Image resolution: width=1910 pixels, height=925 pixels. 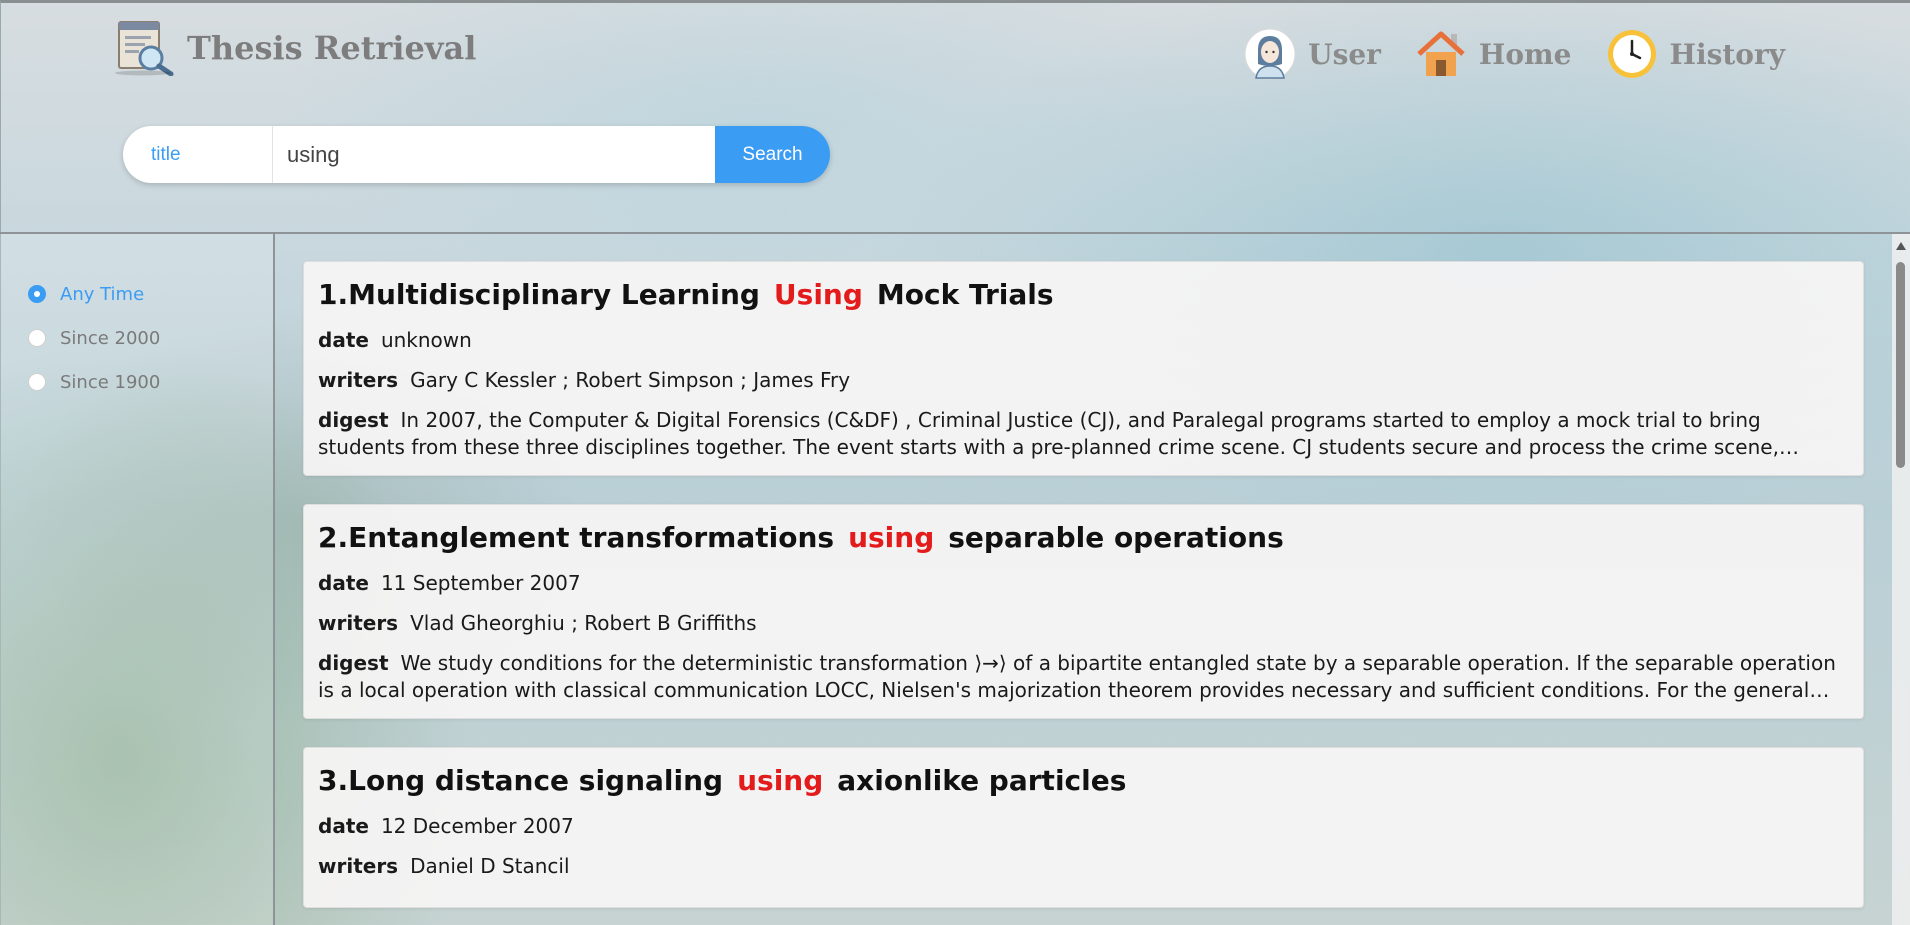 I want to click on result-writers: writers Daniel D Stancil, so click(x=1083, y=866).